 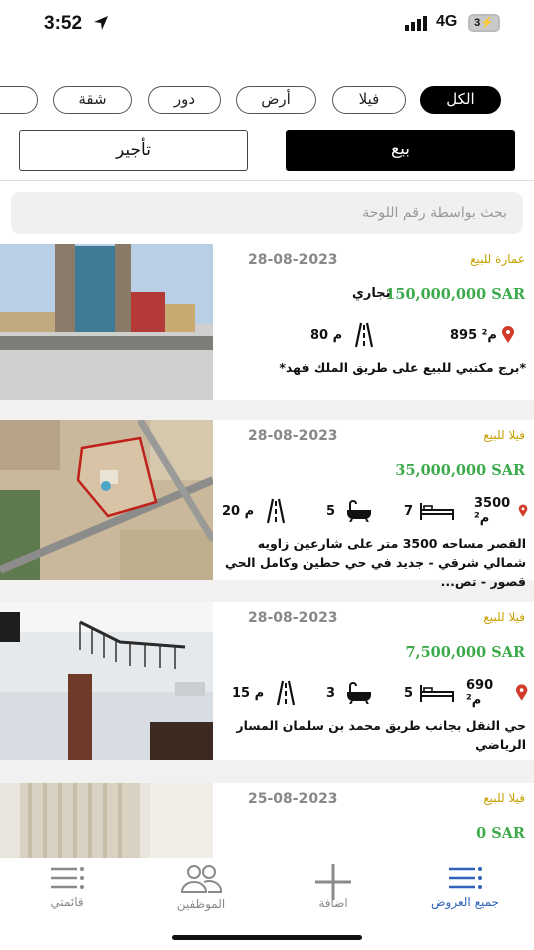 What do you see at coordinates (497, 693) in the screenshot?
I see `spec-area: 690 م²` at bounding box center [497, 693].